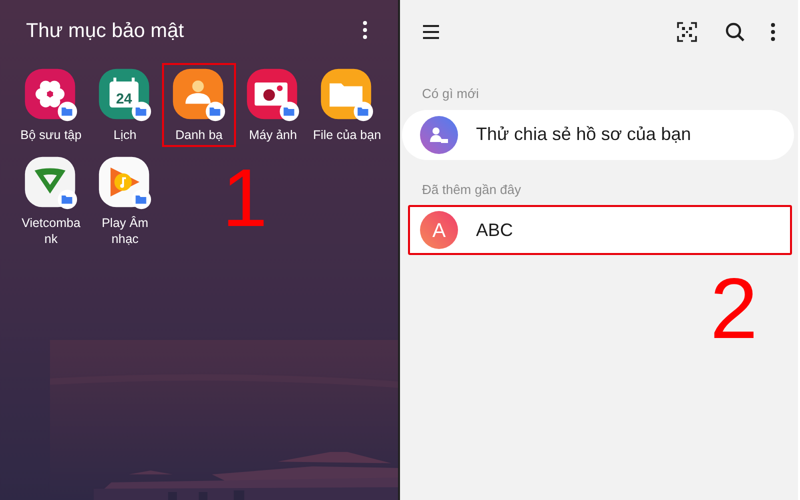  I want to click on app-shortcut: Vietcomba nk, so click(51, 201).